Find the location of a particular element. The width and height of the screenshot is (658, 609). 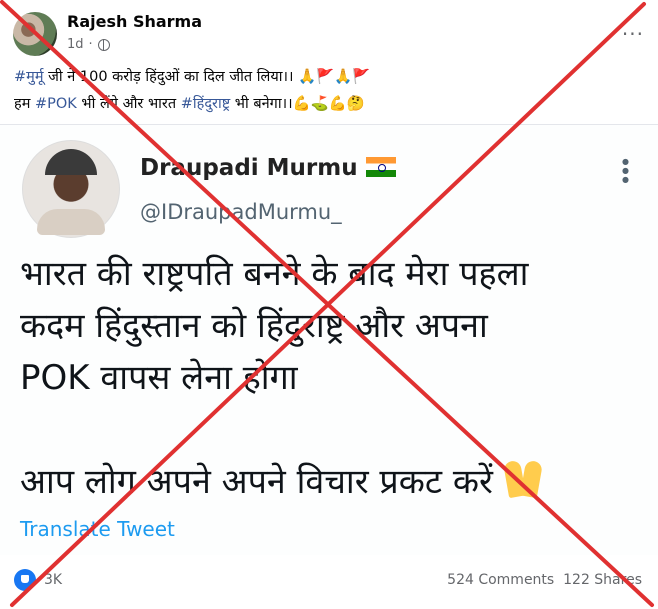

india-flag-icon is located at coordinates (380, 167).